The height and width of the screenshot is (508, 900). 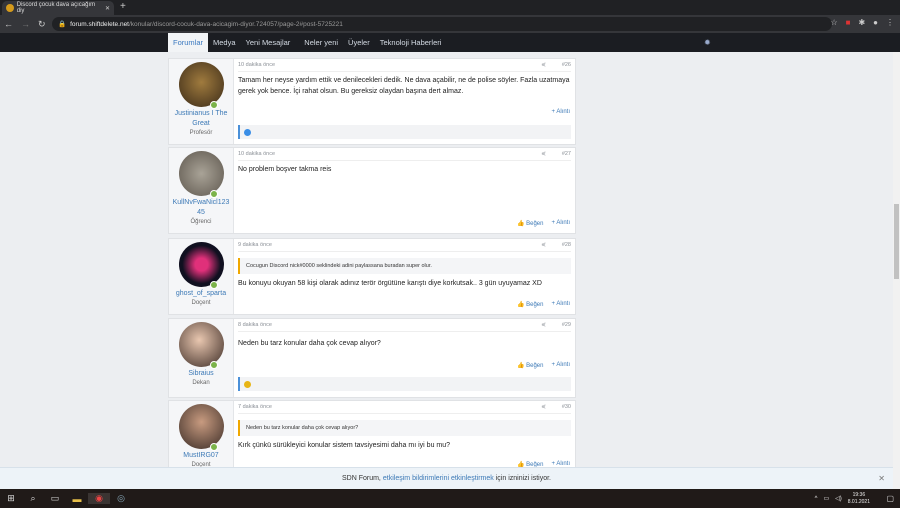 I want to click on user-title: Profesör, so click(x=201, y=133).